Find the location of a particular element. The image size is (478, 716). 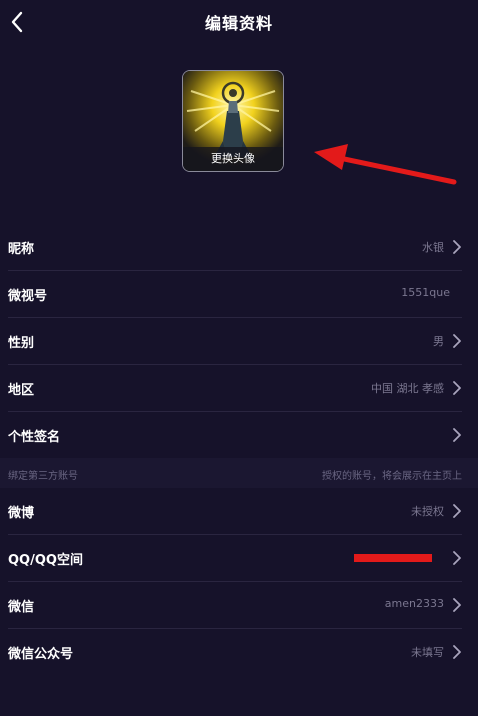

top-bar: 编辑资料 is located at coordinates (239, 22).